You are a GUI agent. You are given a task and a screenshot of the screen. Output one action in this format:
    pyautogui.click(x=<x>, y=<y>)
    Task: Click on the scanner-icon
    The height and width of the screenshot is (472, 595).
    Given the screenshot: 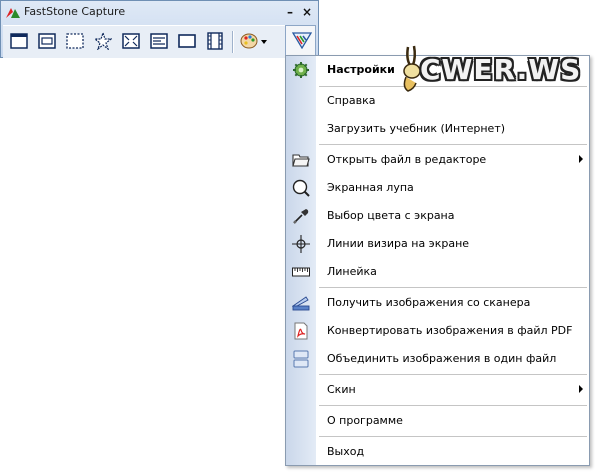 What is the action you would take?
    pyautogui.click(x=301, y=303)
    